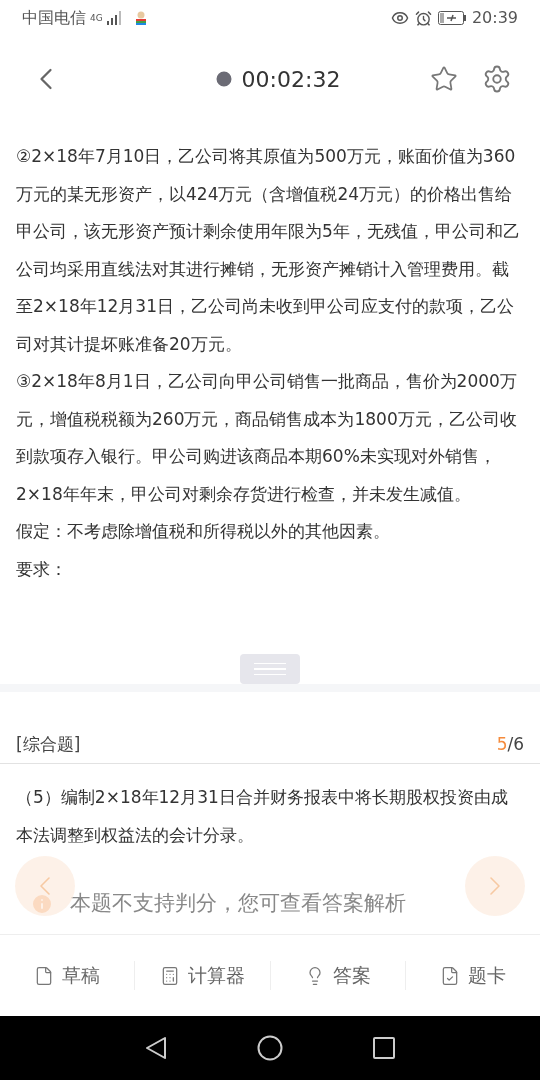 The height and width of the screenshot is (1080, 540). Describe the element at coordinates (399, 18) in the screenshot. I see `eye-icon` at that location.